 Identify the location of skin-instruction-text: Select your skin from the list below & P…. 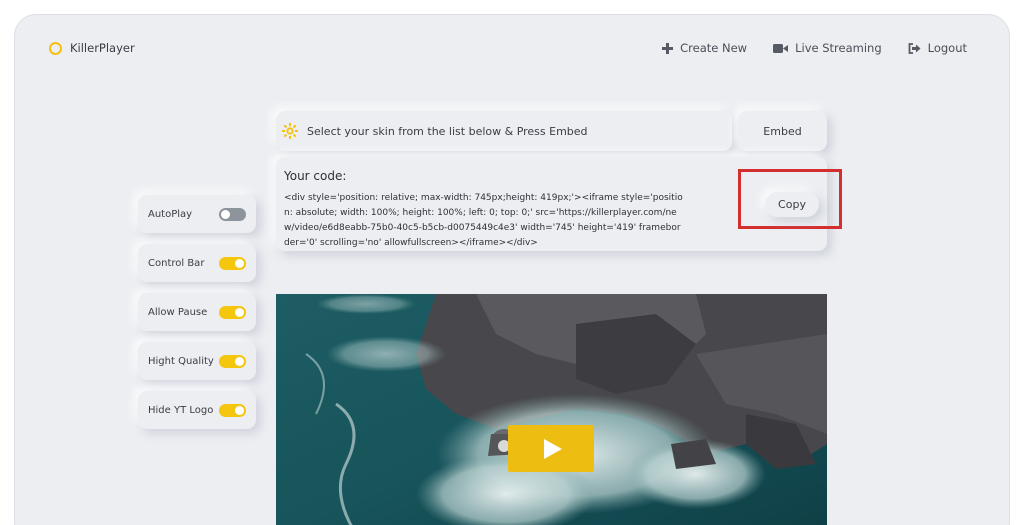
(447, 131).